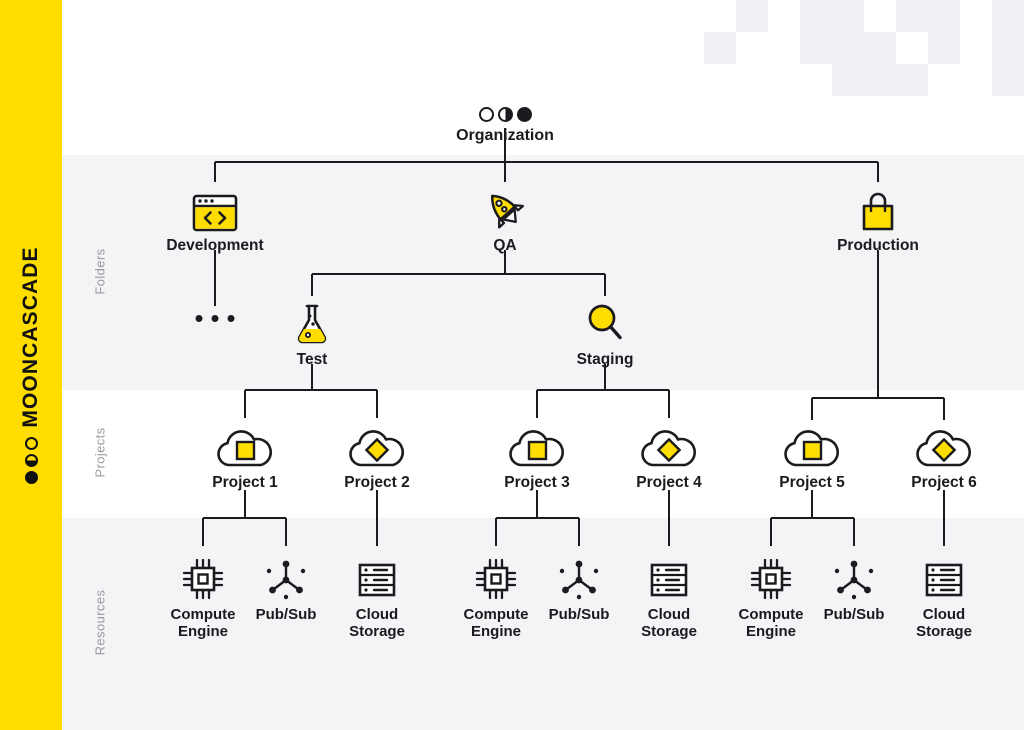 This screenshot has width=1024, height=730. What do you see at coordinates (505, 135) in the screenshot?
I see `node-organization-label: Organization` at bounding box center [505, 135].